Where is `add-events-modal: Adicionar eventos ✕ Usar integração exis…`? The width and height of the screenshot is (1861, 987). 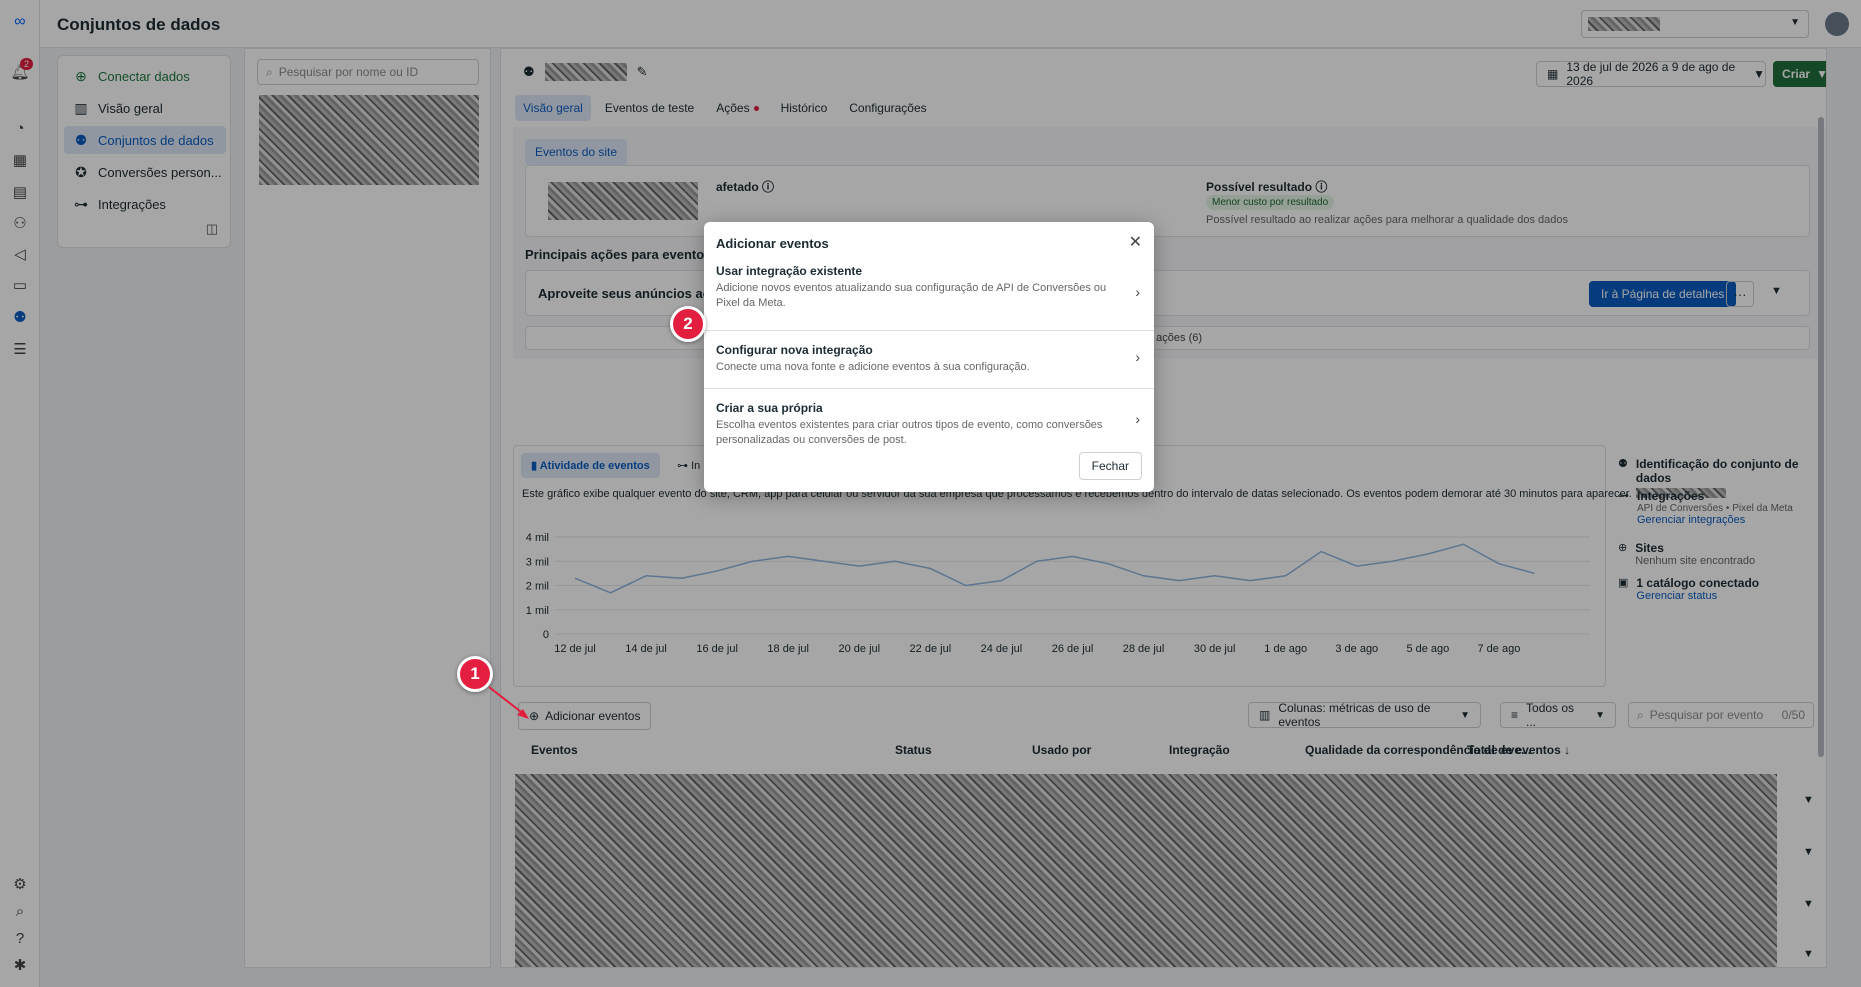
add-events-modal: Adicionar eventos ✕ Usar integração exis… is located at coordinates (929, 357).